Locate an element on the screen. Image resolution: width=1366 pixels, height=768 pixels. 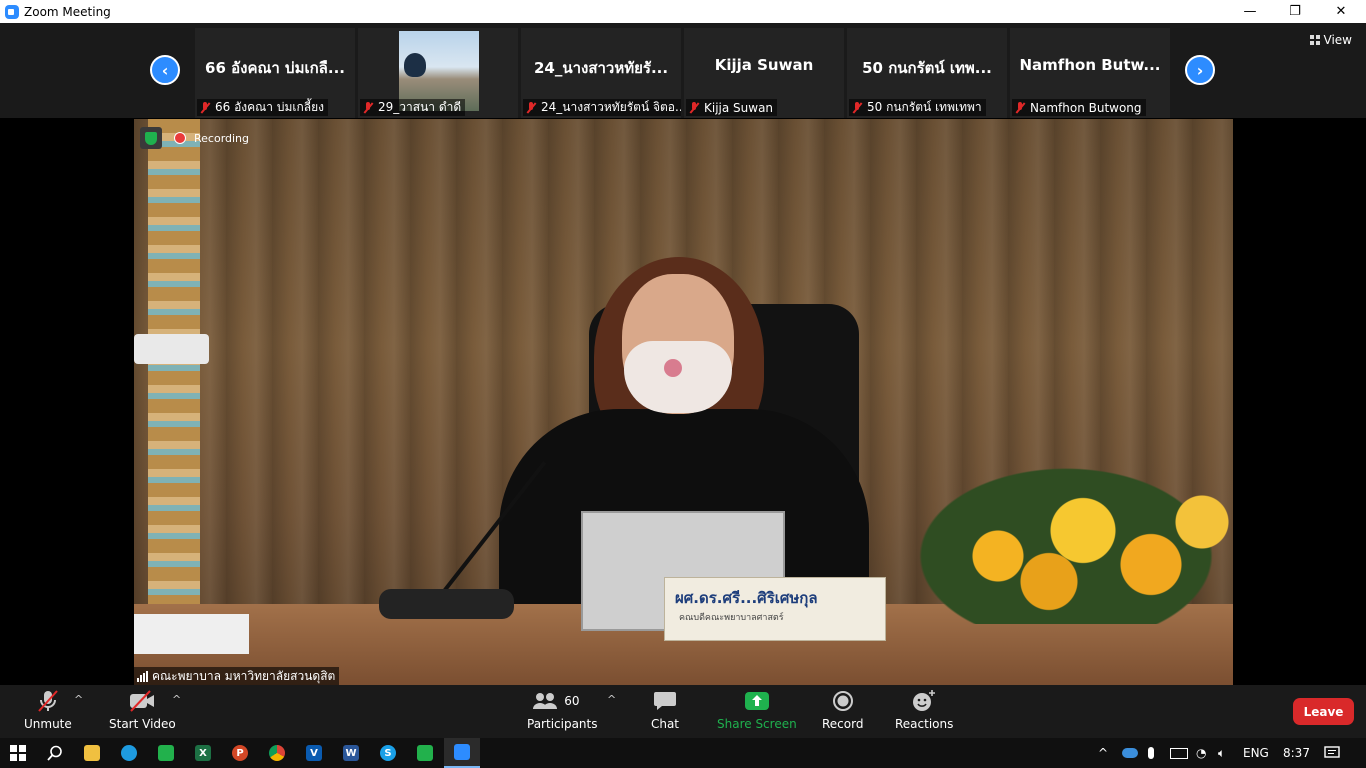
leave-button: Leave is located at coordinates (1323, 711).